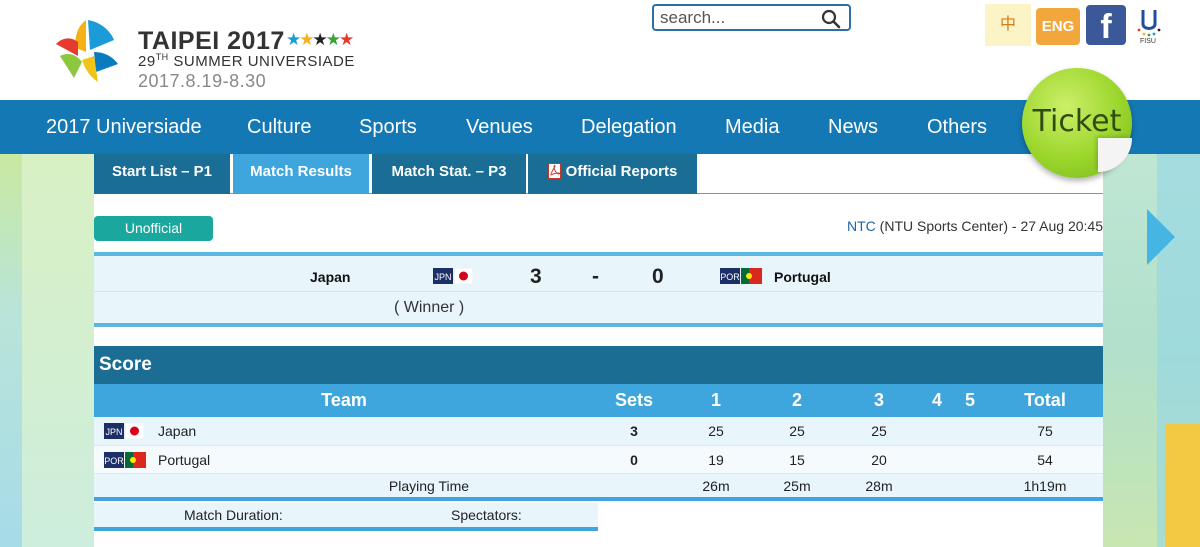 Image resolution: width=1200 pixels, height=547 pixels. I want to click on table-bottom-border, so click(598, 499).